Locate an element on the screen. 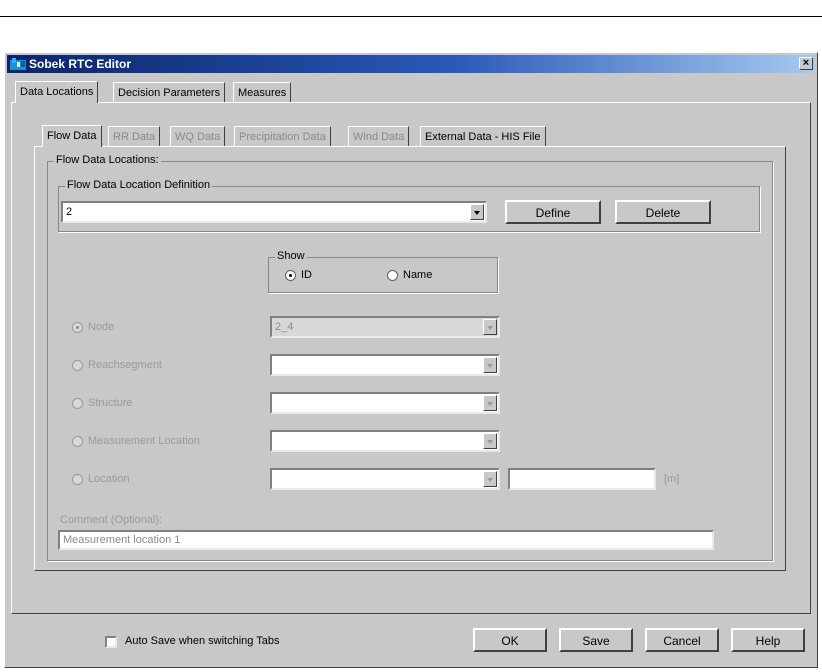 This screenshot has height=672, width=822. tab-rr-data: RR Data is located at coordinates (134, 136).